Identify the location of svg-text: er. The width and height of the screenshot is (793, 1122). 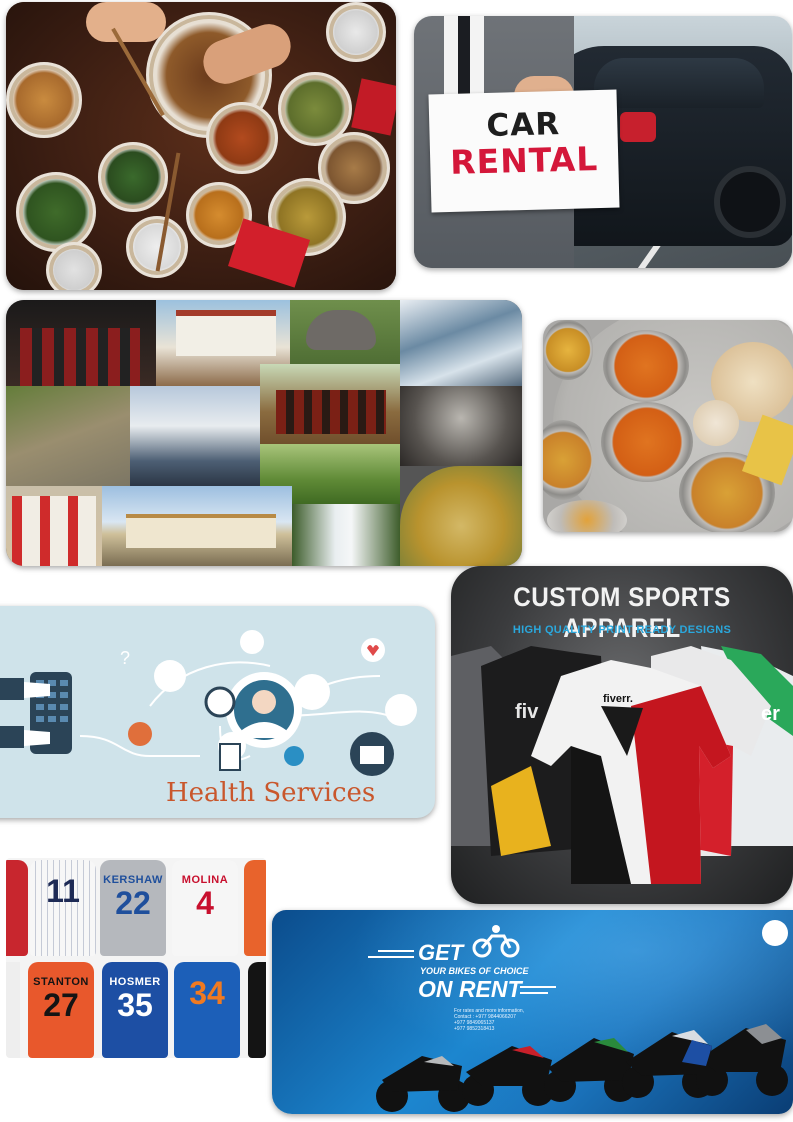
(770, 714).